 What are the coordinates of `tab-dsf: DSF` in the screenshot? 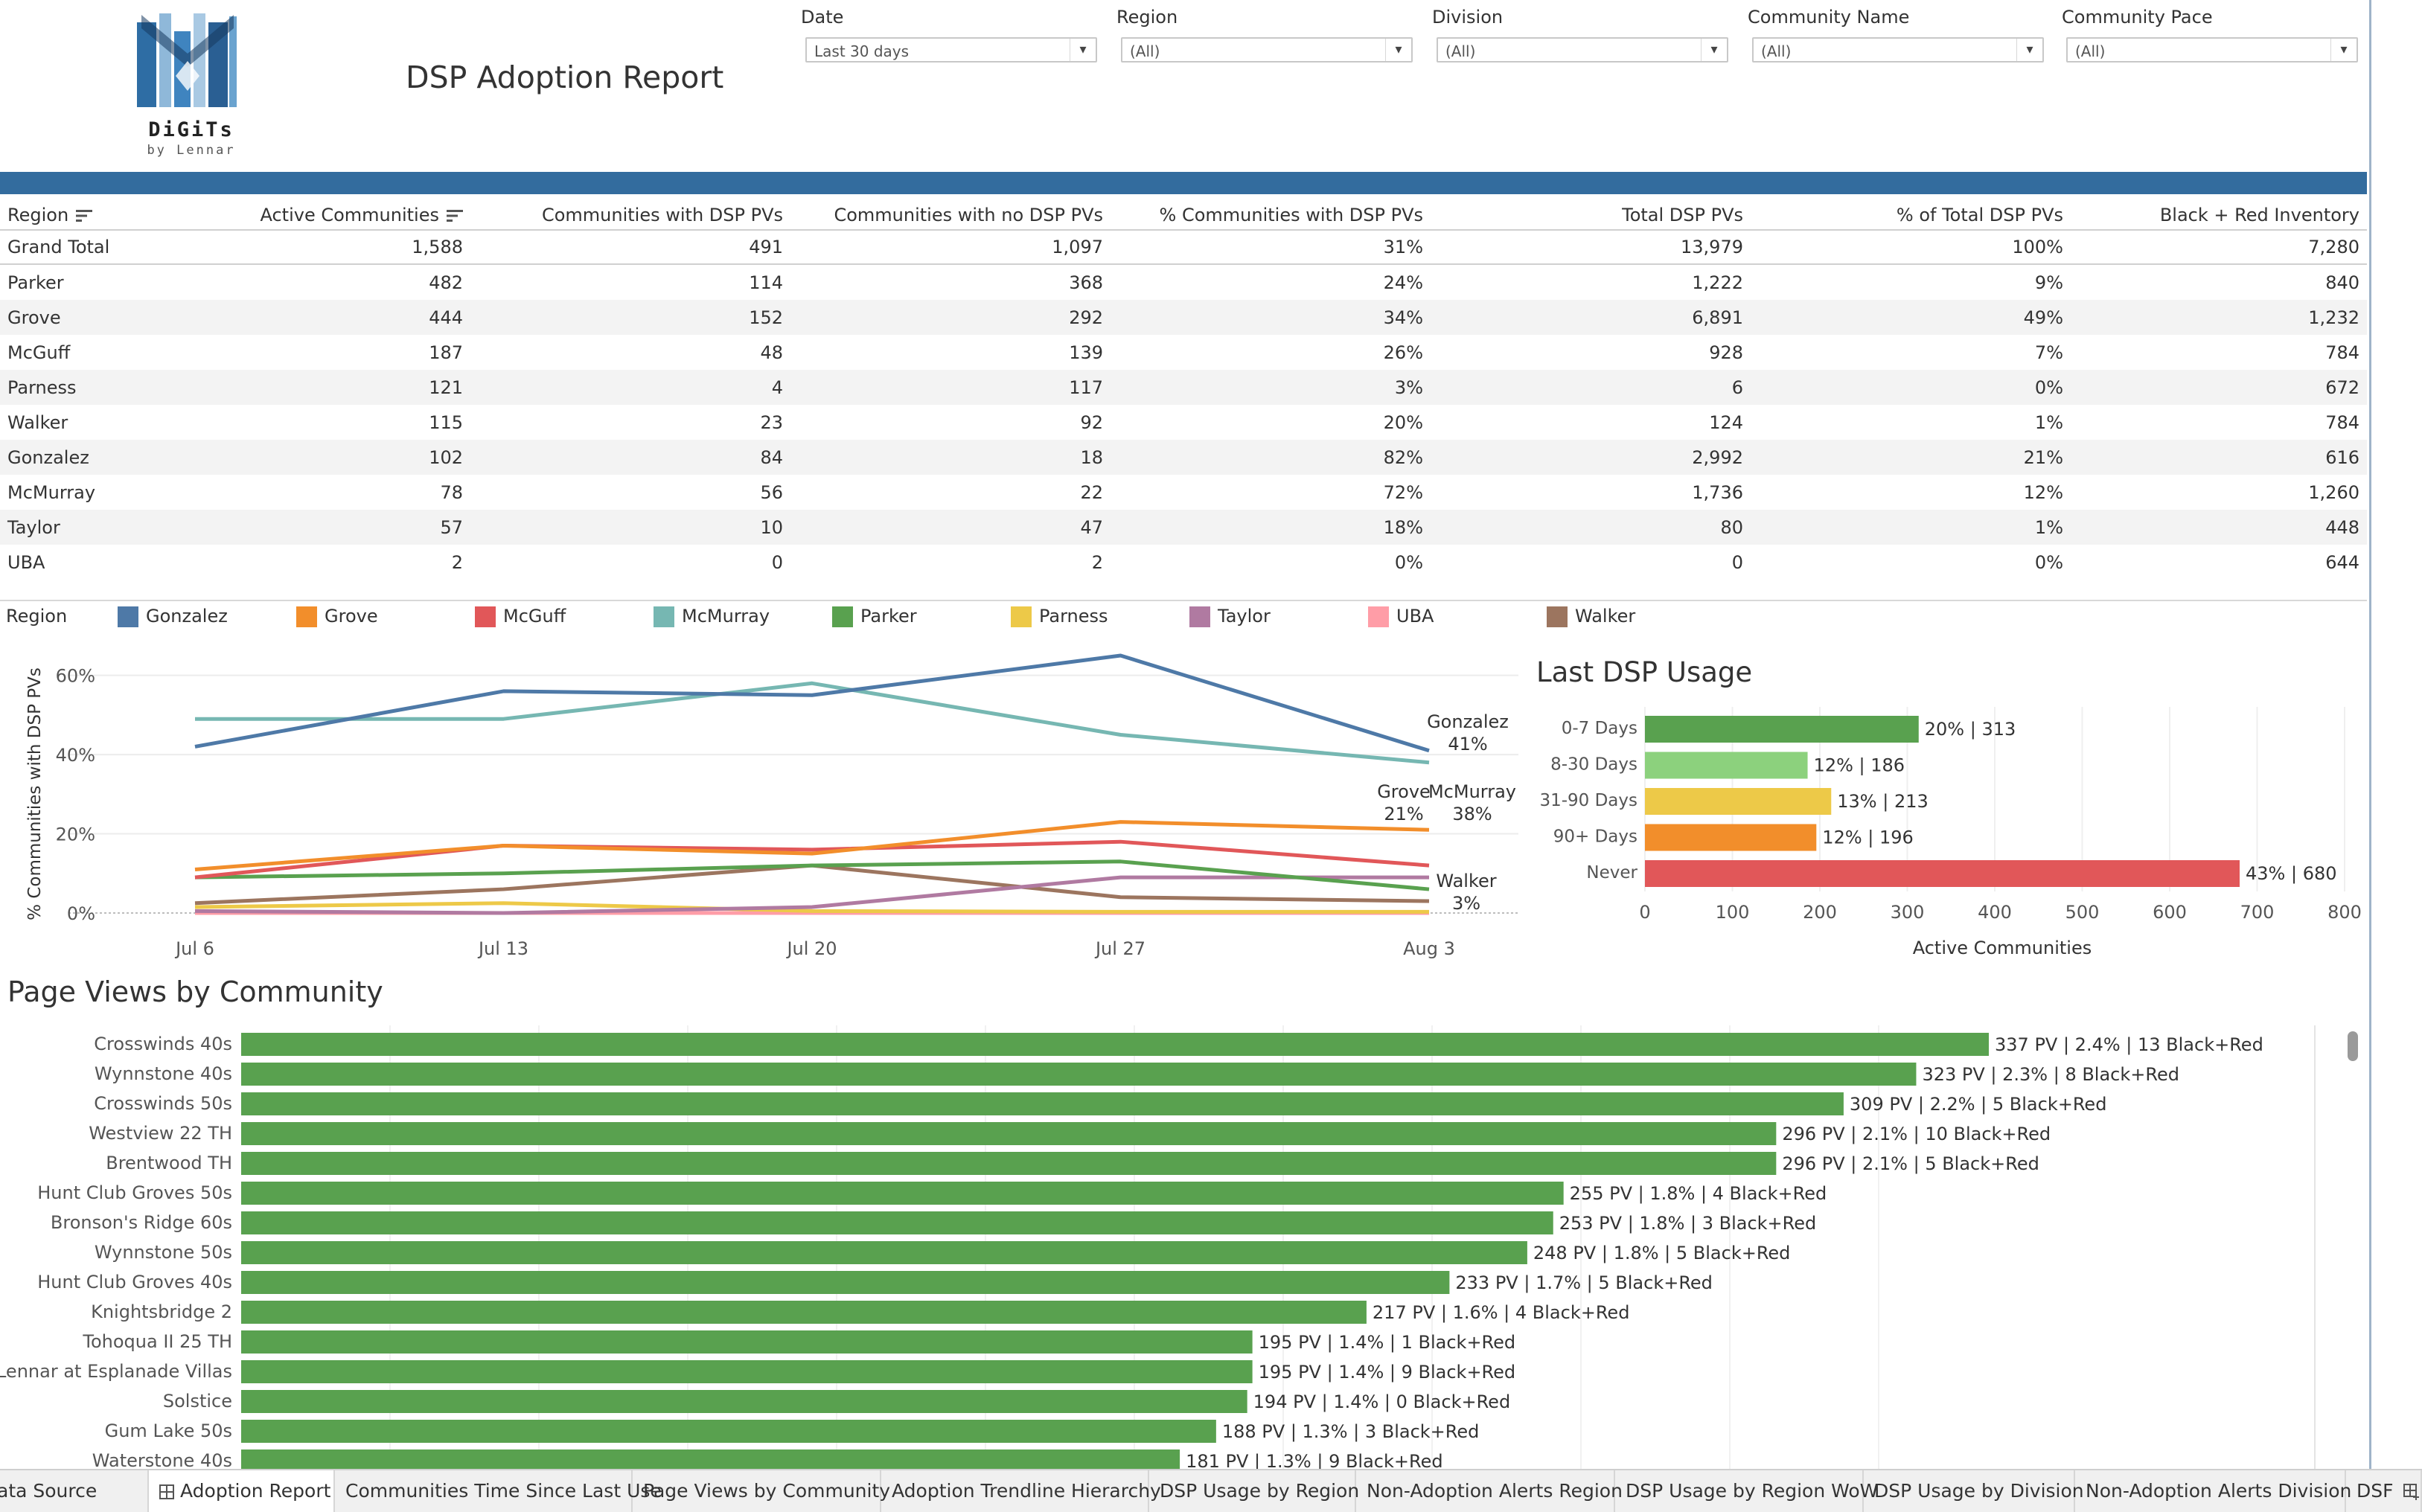 It's located at (2384, 1491).